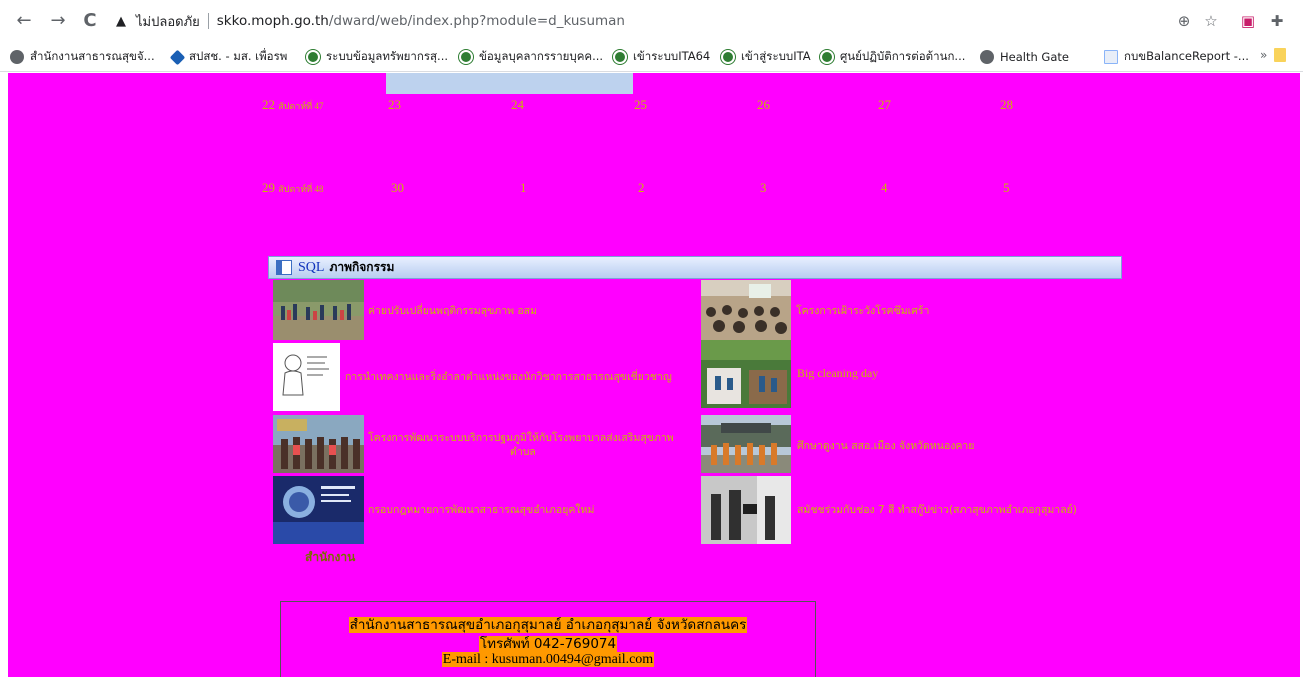 This screenshot has height=677, width=1303. Describe the element at coordinates (177, 57) in the screenshot. I see `nhso-icon` at that location.